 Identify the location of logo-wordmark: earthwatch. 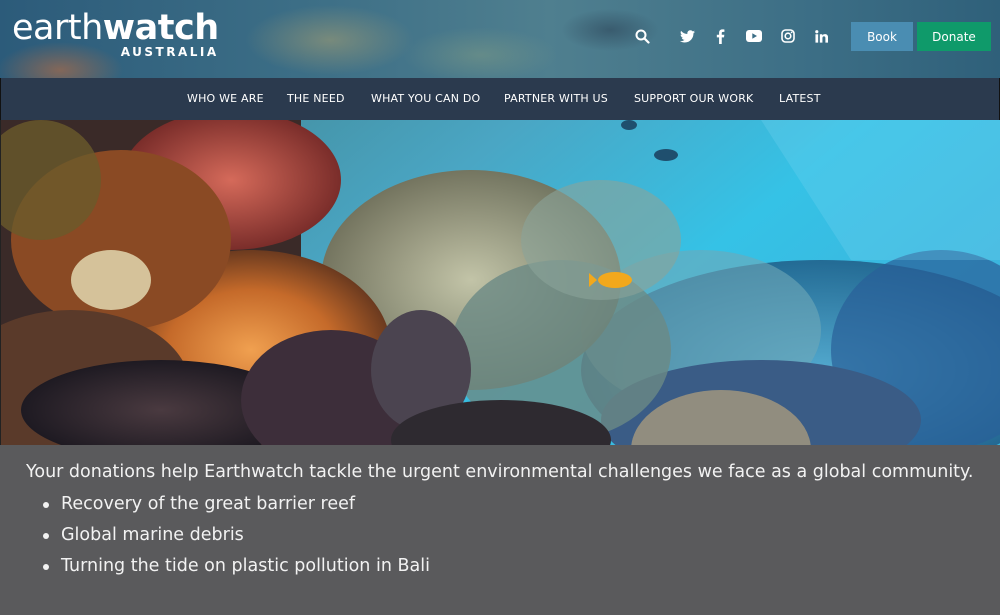
(115, 28).